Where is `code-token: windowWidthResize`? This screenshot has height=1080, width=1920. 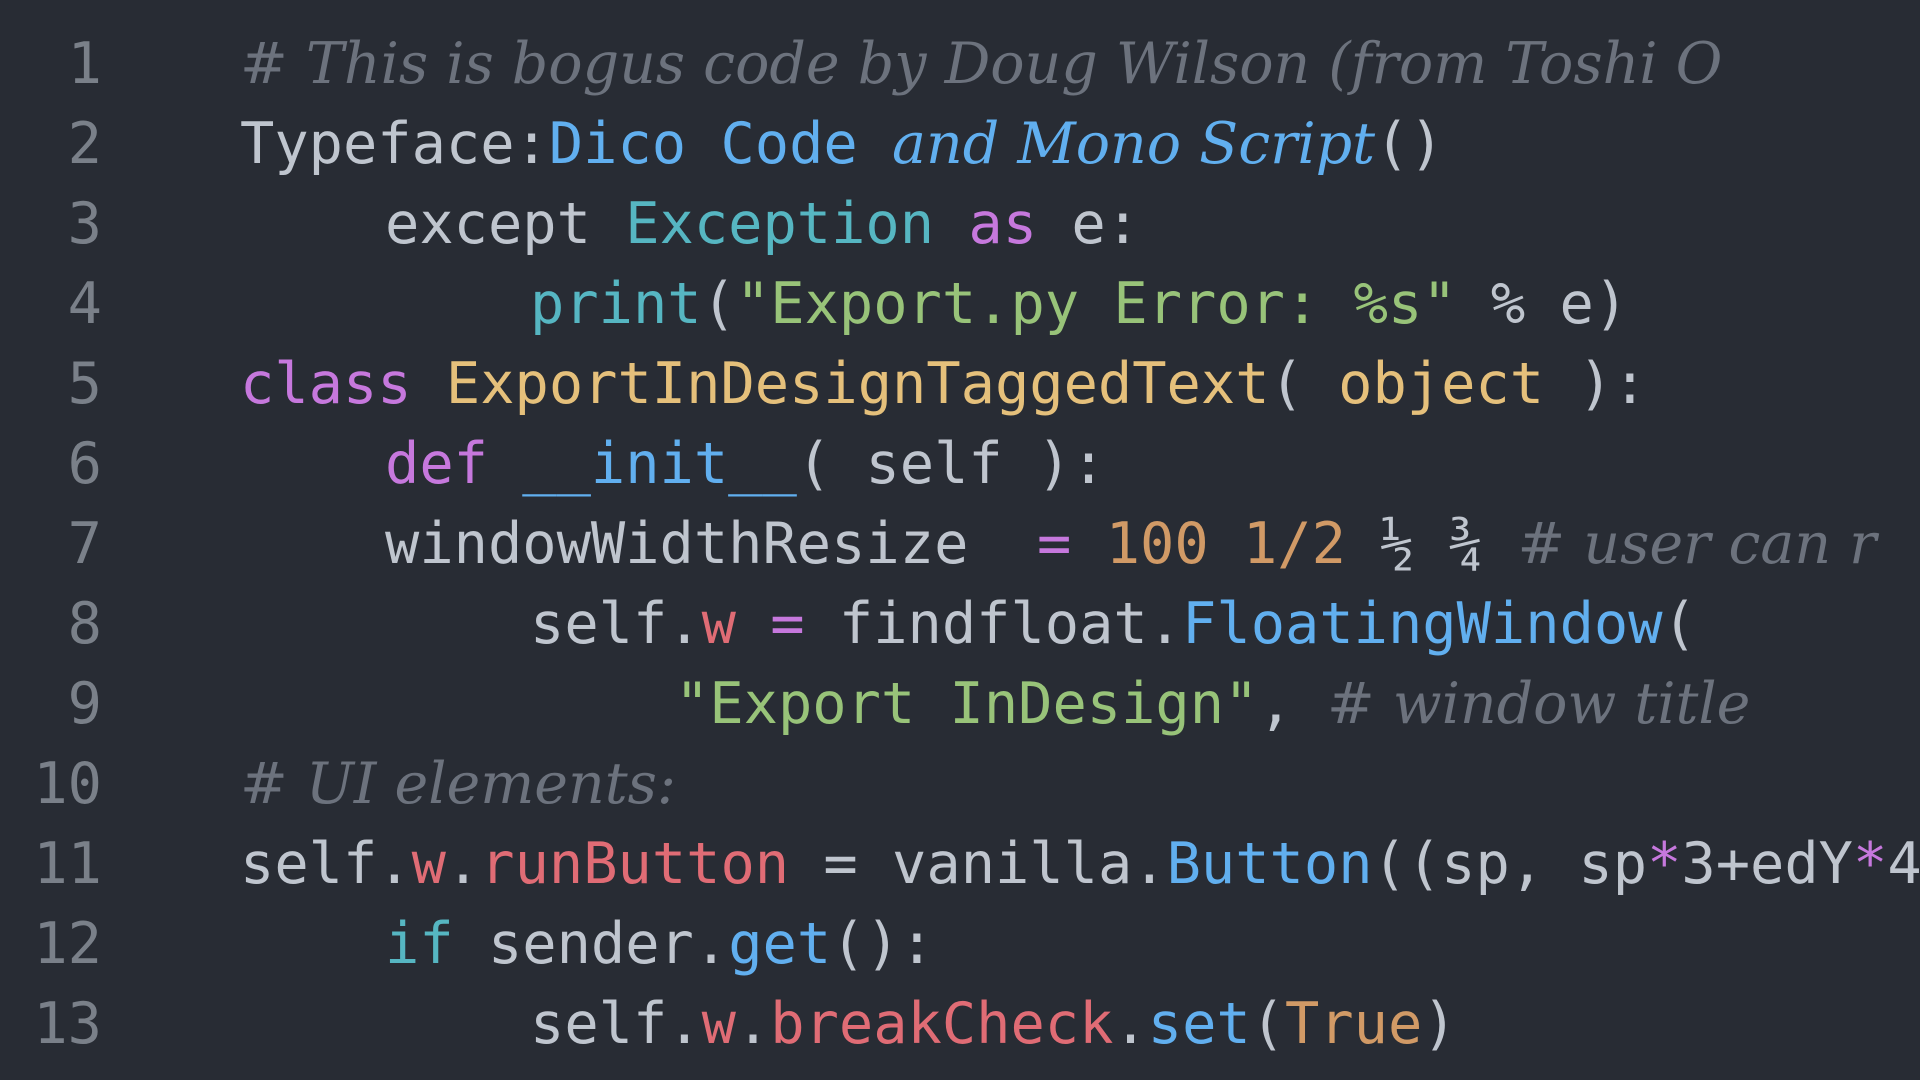
code-token: windowWidthResize is located at coordinates (711, 544).